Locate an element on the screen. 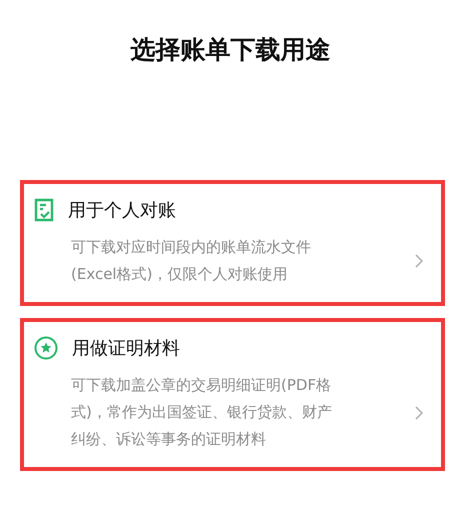  star-circle-icon is located at coordinates (46, 348).